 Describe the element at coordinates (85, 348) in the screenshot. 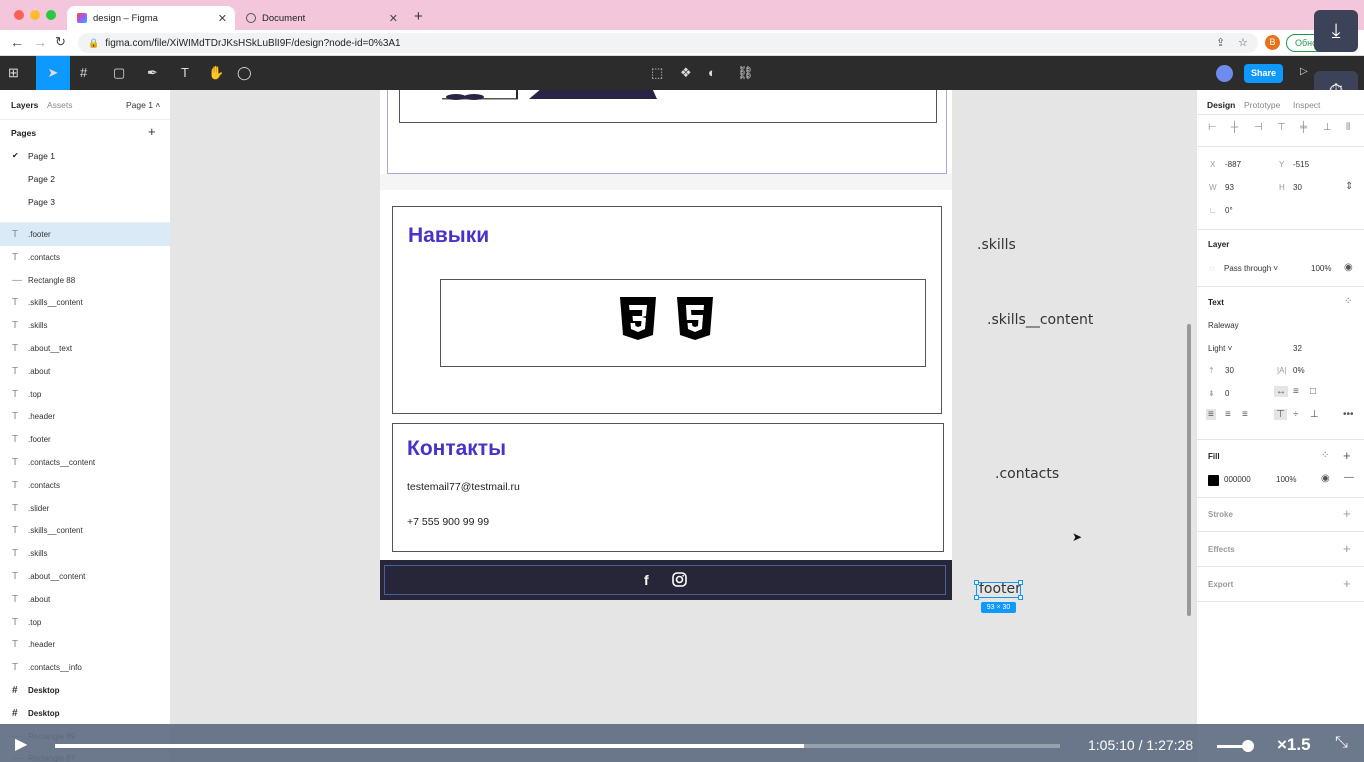

I see `layer-item: T .about__text` at that location.